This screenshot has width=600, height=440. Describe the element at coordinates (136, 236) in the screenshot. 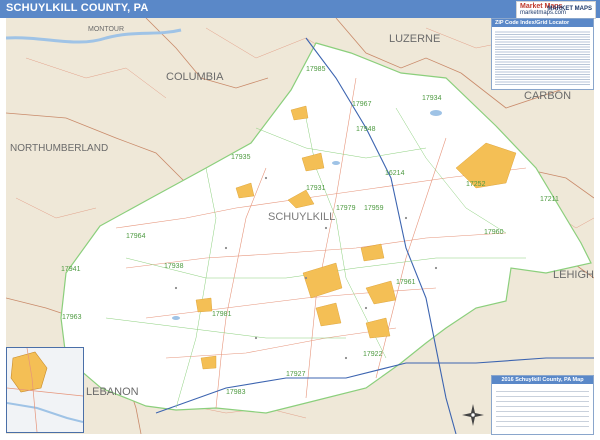

I see `zip-label: 17964` at that location.